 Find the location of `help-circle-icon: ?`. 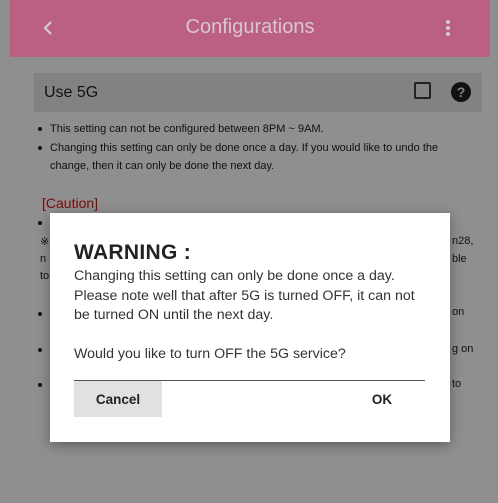

help-circle-icon: ? is located at coordinates (461, 92).